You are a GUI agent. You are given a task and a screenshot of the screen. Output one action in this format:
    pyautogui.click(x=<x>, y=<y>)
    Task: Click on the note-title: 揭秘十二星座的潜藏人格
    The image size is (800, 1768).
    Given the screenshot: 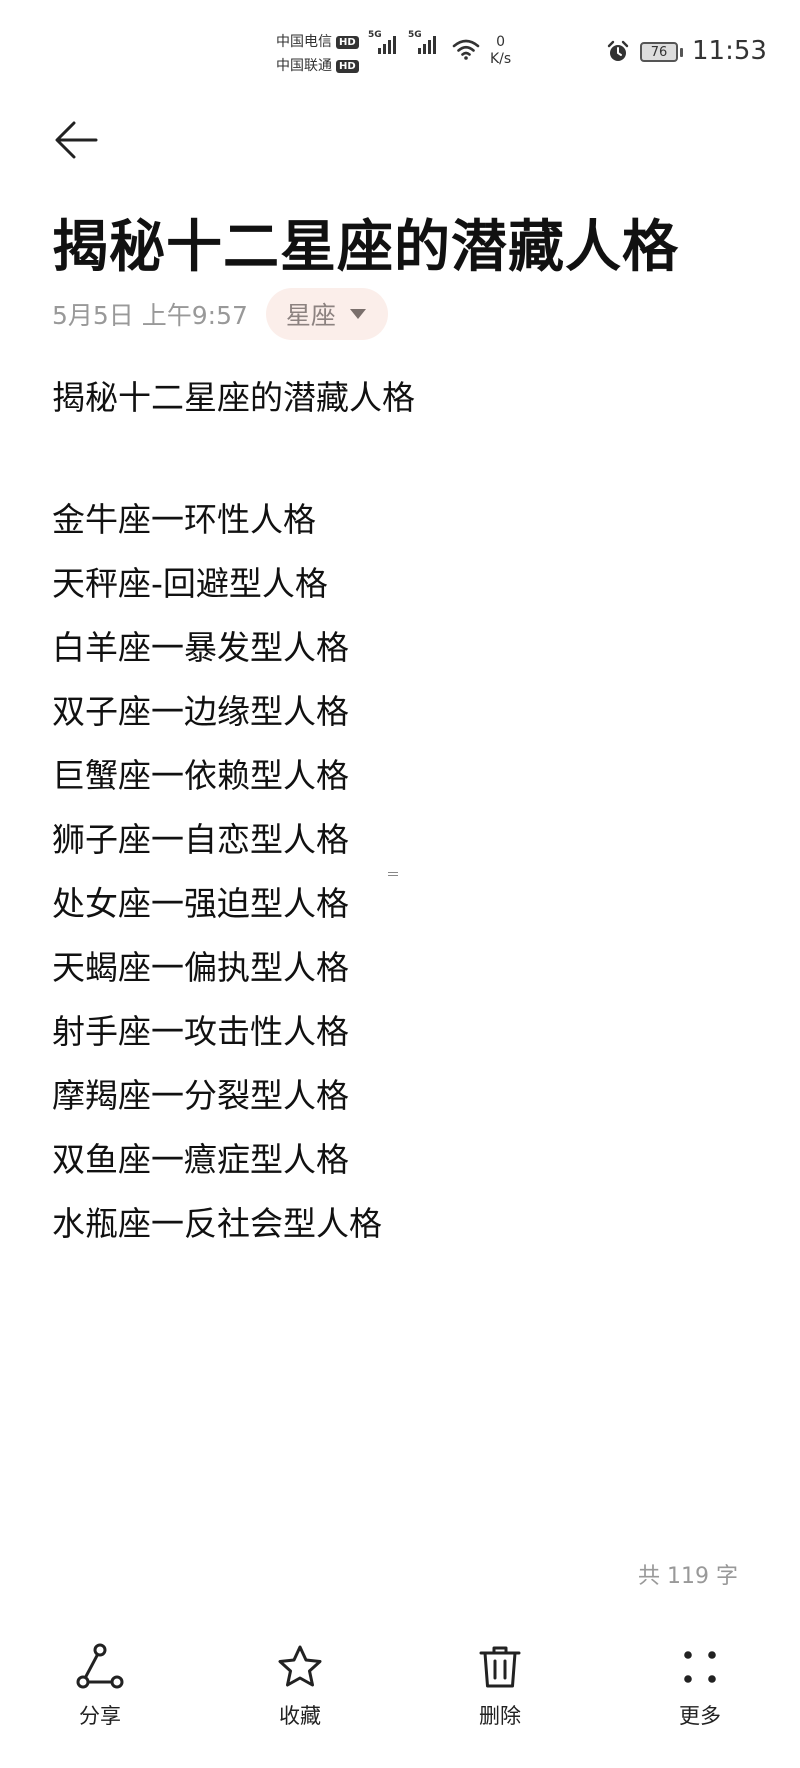 What is the action you would take?
    pyautogui.click(x=365, y=242)
    